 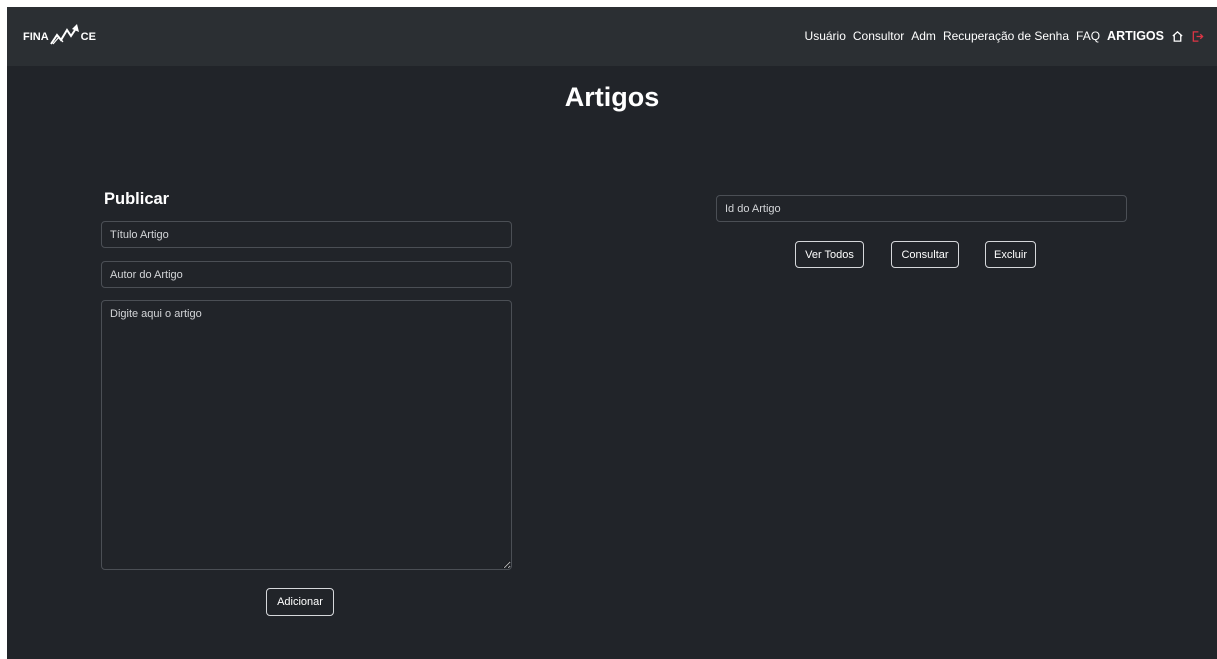 I want to click on publish-heading: Publicar, so click(x=137, y=199).